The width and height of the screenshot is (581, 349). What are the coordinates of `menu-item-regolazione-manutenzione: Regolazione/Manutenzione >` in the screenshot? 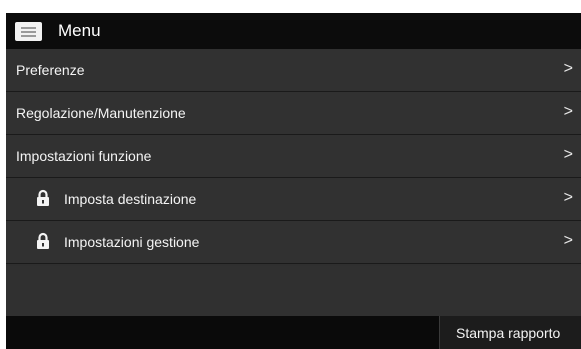 It's located at (293, 113).